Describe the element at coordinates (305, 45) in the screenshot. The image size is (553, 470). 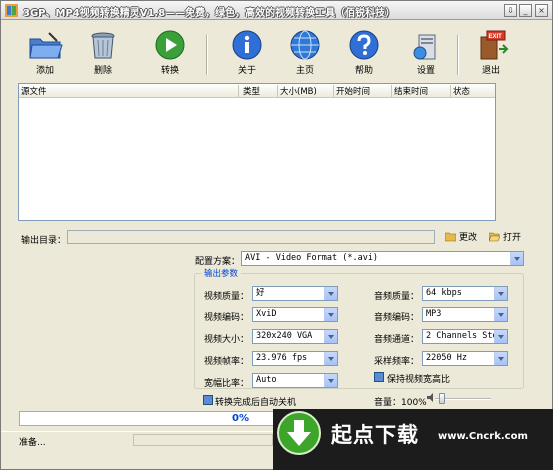
I see `globe-icon` at that location.